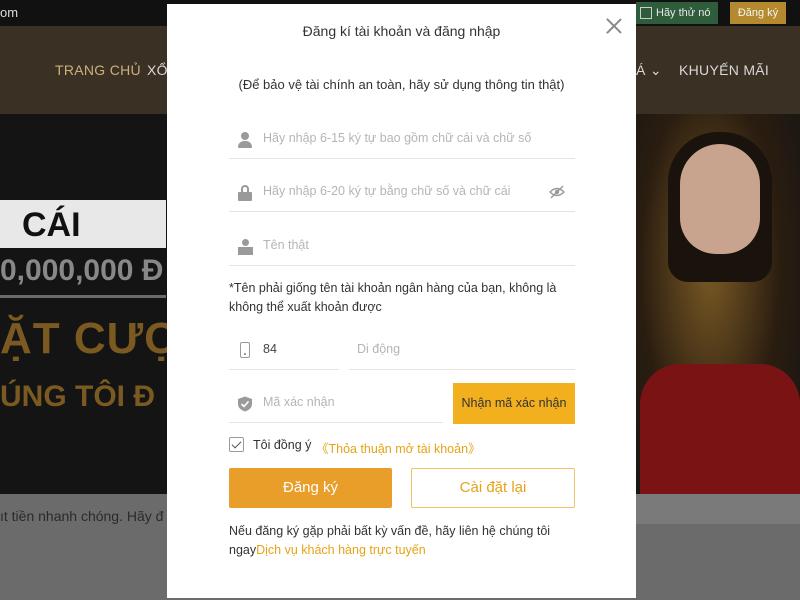 The width and height of the screenshot is (800, 600). Describe the element at coordinates (720, 429) in the screenshot. I see `hero-model-dress` at that location.